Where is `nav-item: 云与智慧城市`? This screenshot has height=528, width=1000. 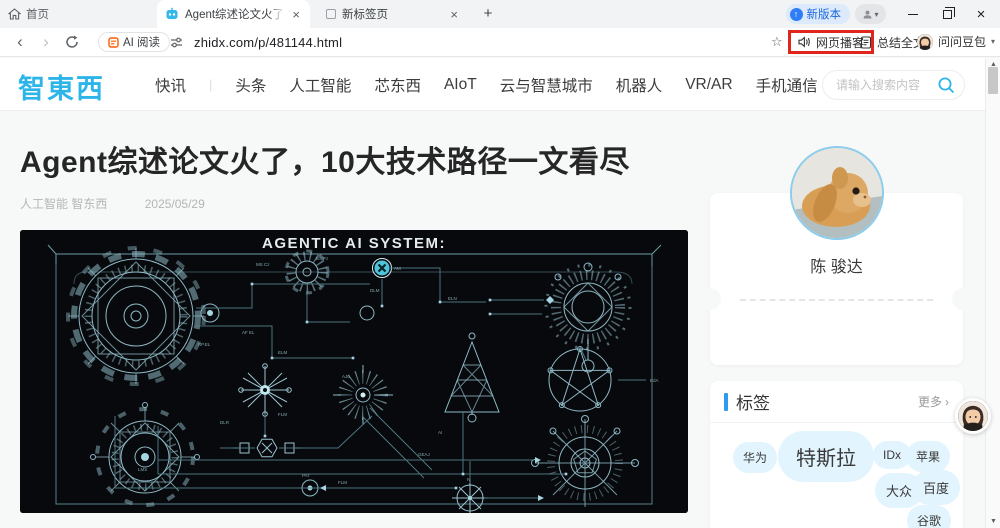
nav-item: 云与智慧城市 is located at coordinates (546, 85).